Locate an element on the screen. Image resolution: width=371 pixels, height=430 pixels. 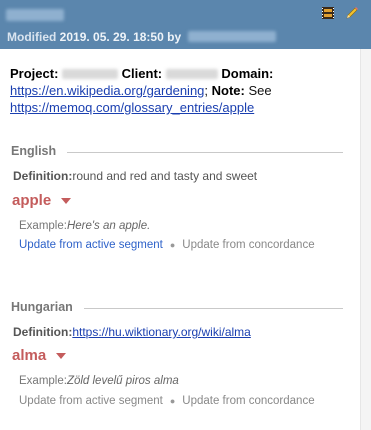
term-text: alma is located at coordinates (29, 355).